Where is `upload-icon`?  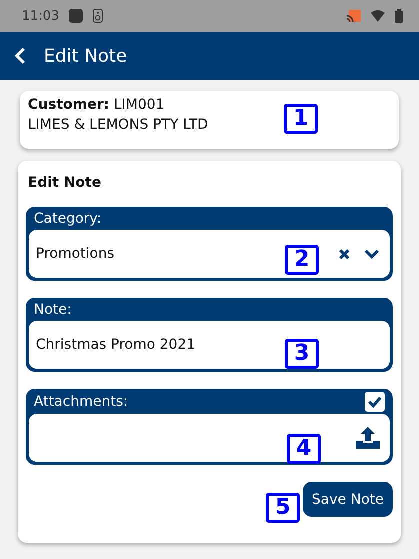 upload-icon is located at coordinates (368, 438).